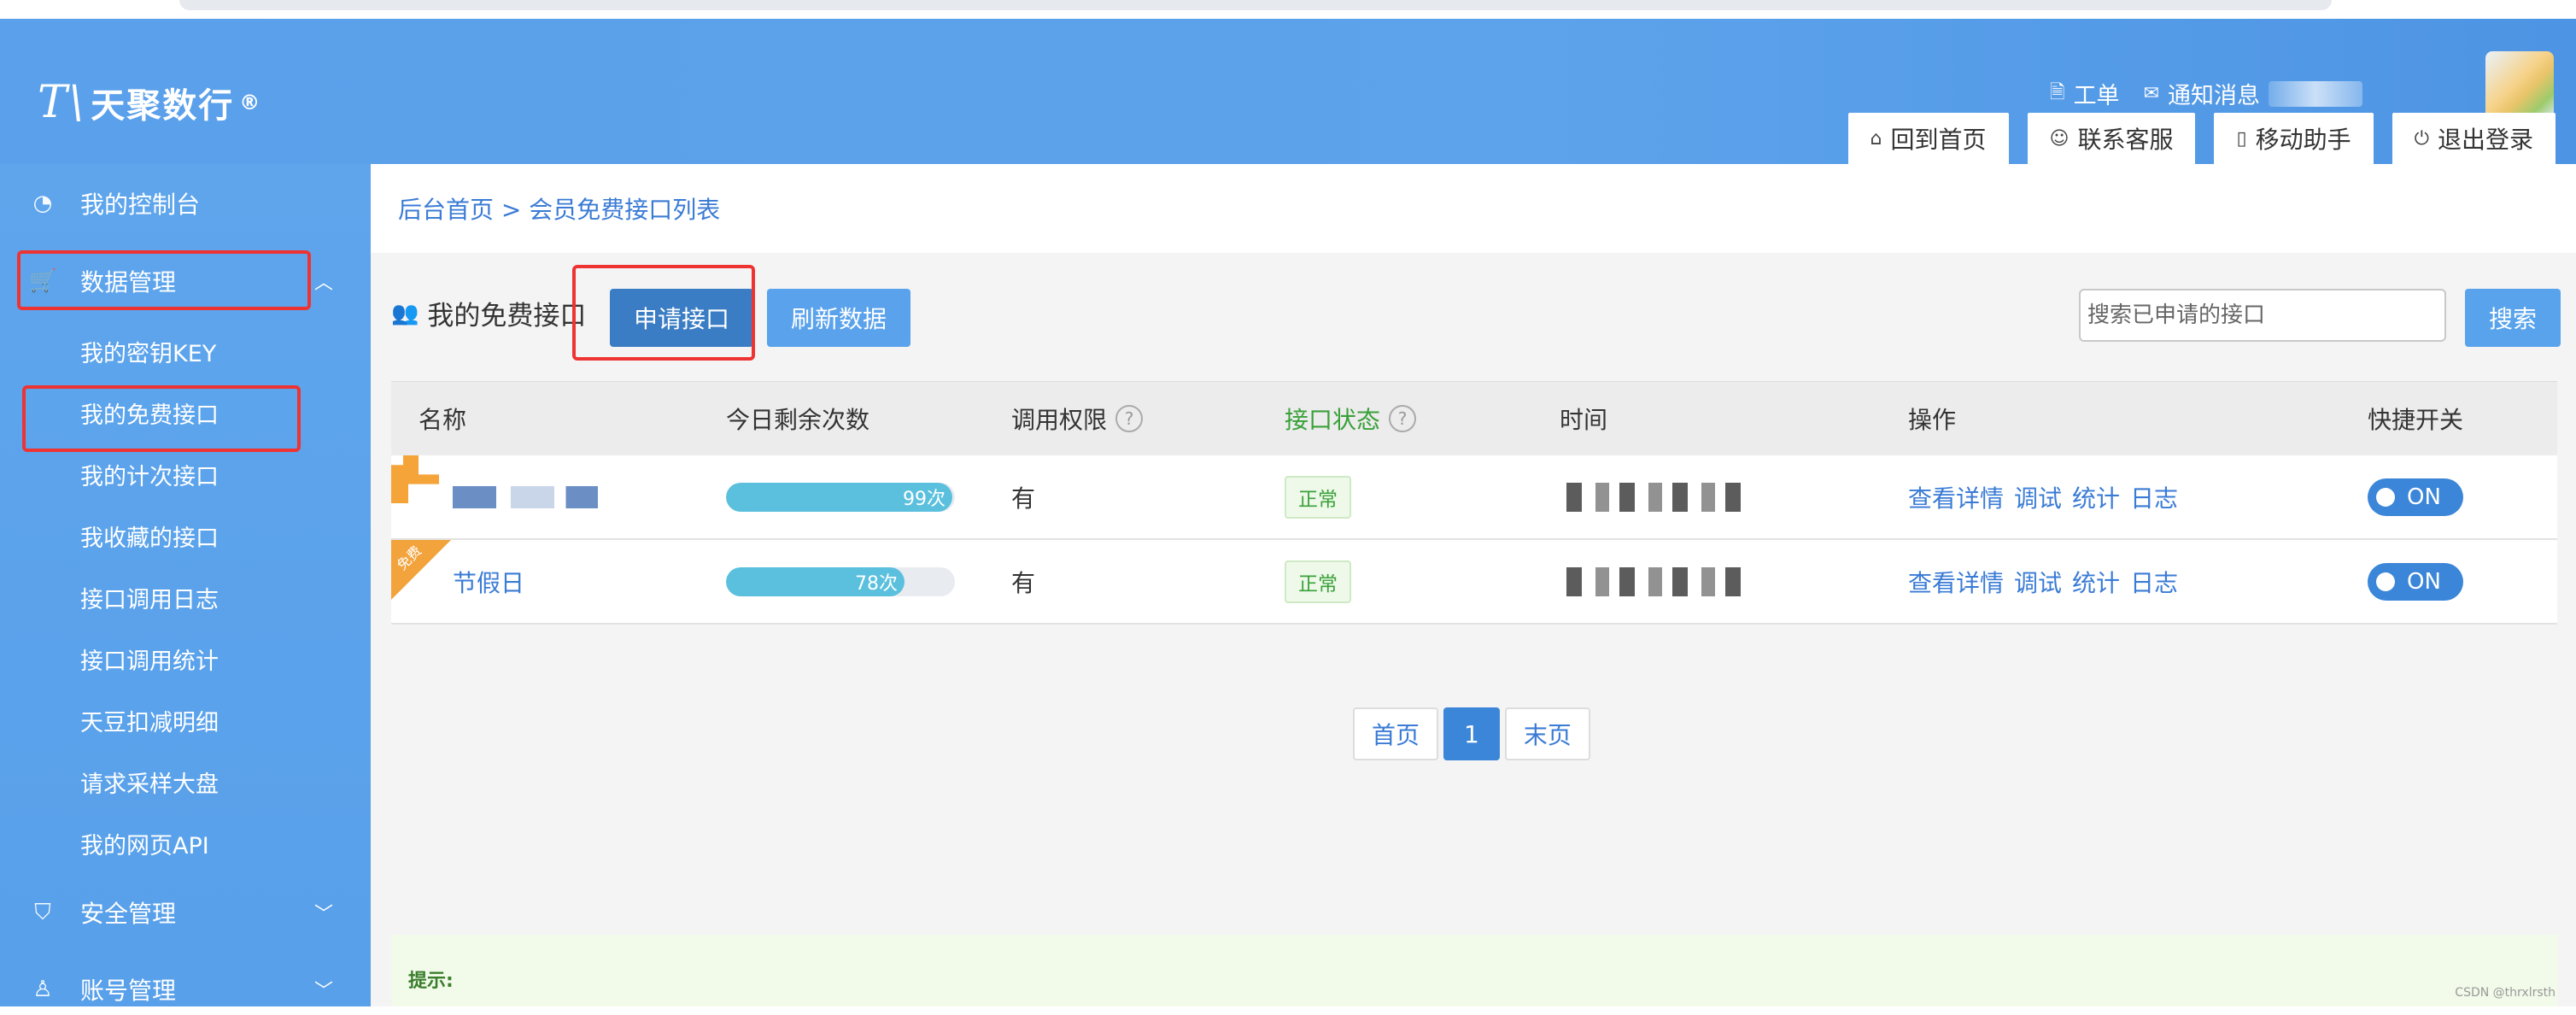 The height and width of the screenshot is (1015, 2576). Describe the element at coordinates (1255, 5) in the screenshot. I see `browser-address-bar` at that location.